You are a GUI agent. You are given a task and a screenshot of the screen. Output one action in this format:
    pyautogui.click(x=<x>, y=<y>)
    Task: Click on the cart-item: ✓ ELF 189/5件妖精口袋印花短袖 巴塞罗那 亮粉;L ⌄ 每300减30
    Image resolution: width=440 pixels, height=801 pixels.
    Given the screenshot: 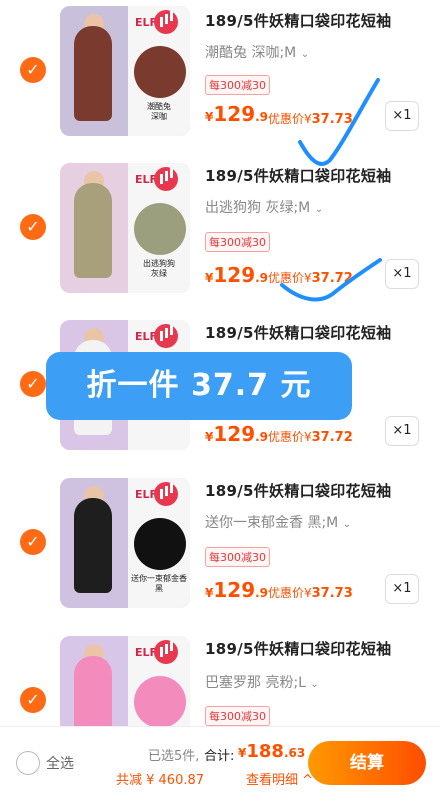 What is the action you would take?
    pyautogui.click(x=220, y=678)
    